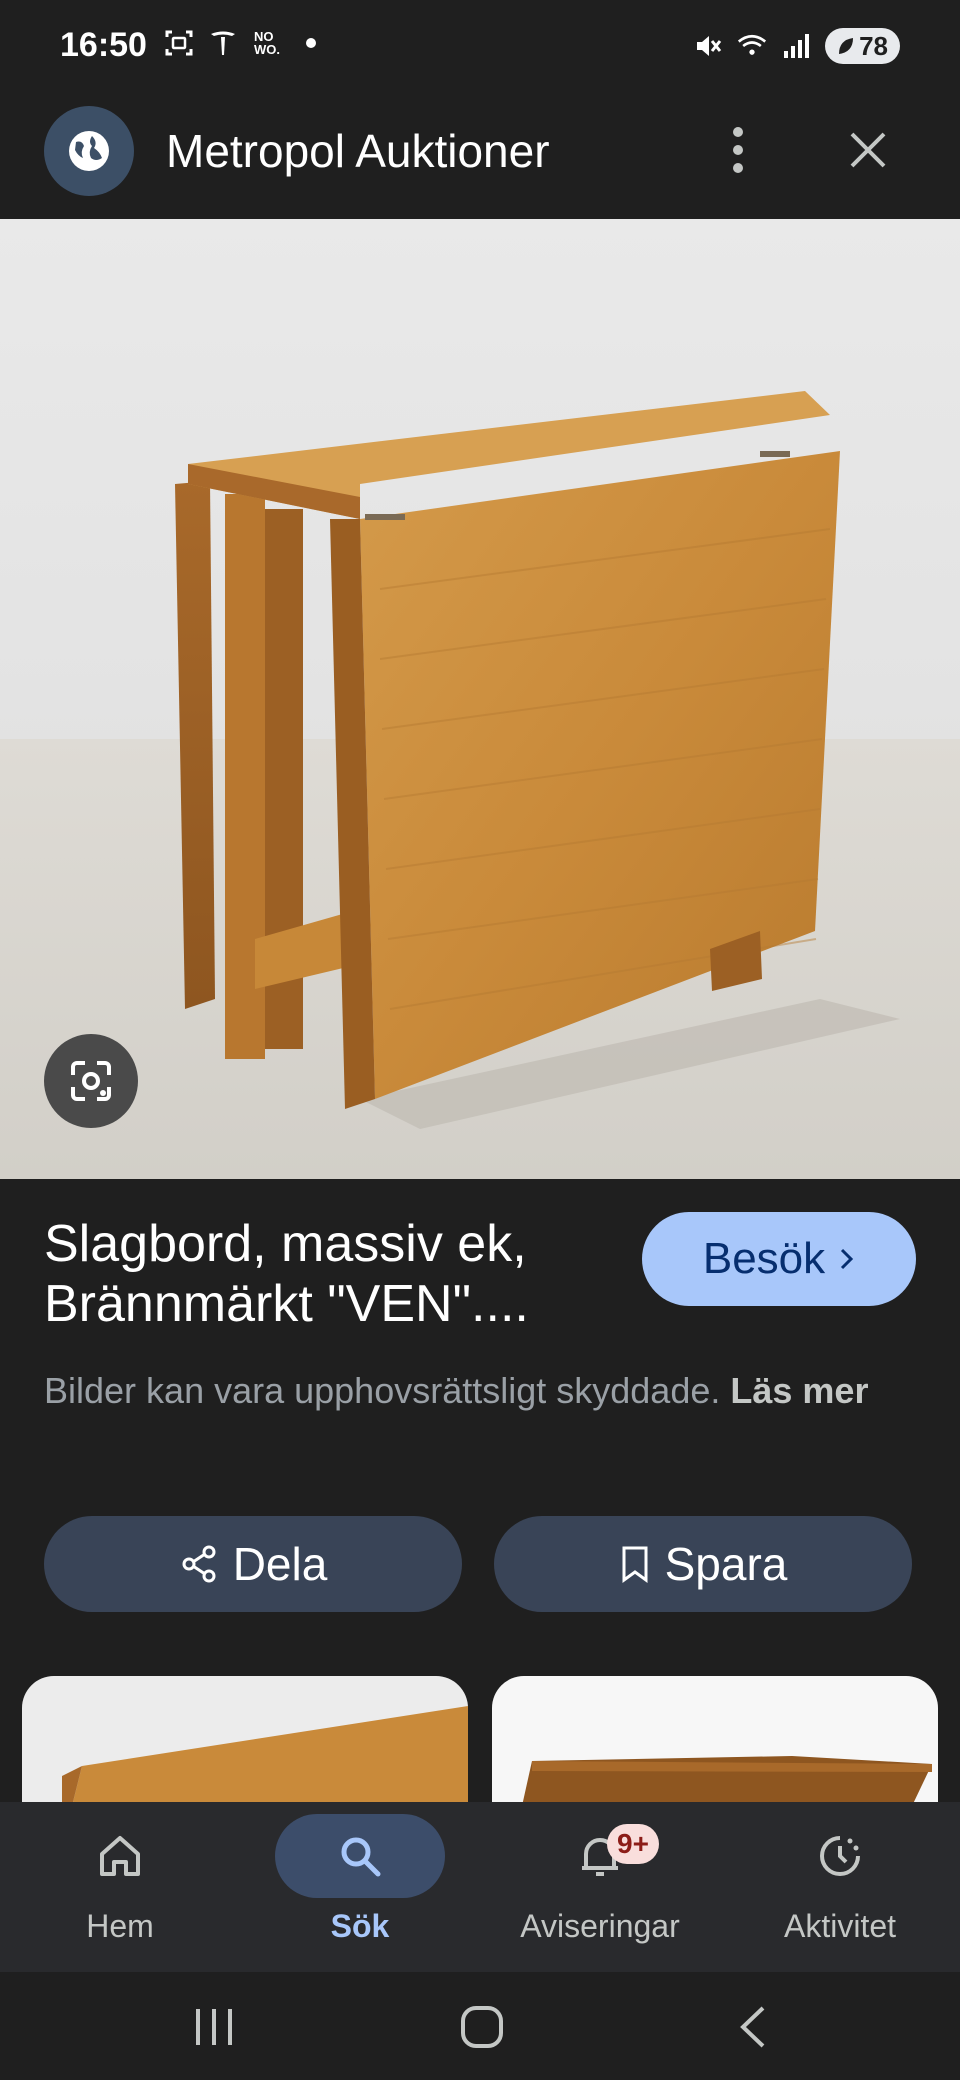  What do you see at coordinates (764, 1258) in the screenshot?
I see `visit-label: Besök` at bounding box center [764, 1258].